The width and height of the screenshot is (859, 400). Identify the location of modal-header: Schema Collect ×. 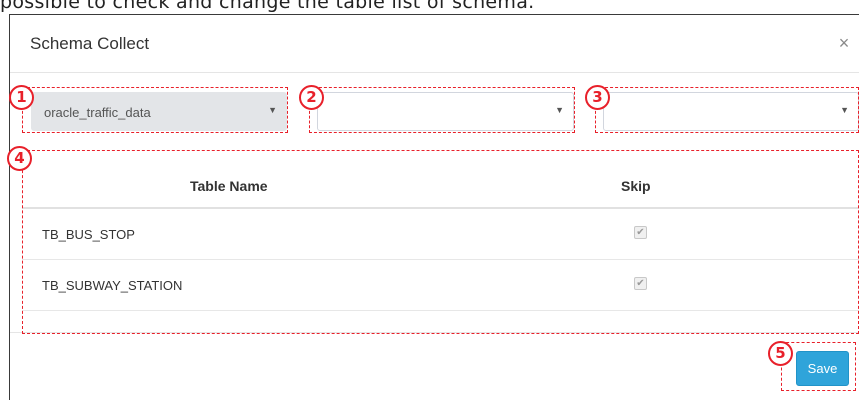
(434, 44).